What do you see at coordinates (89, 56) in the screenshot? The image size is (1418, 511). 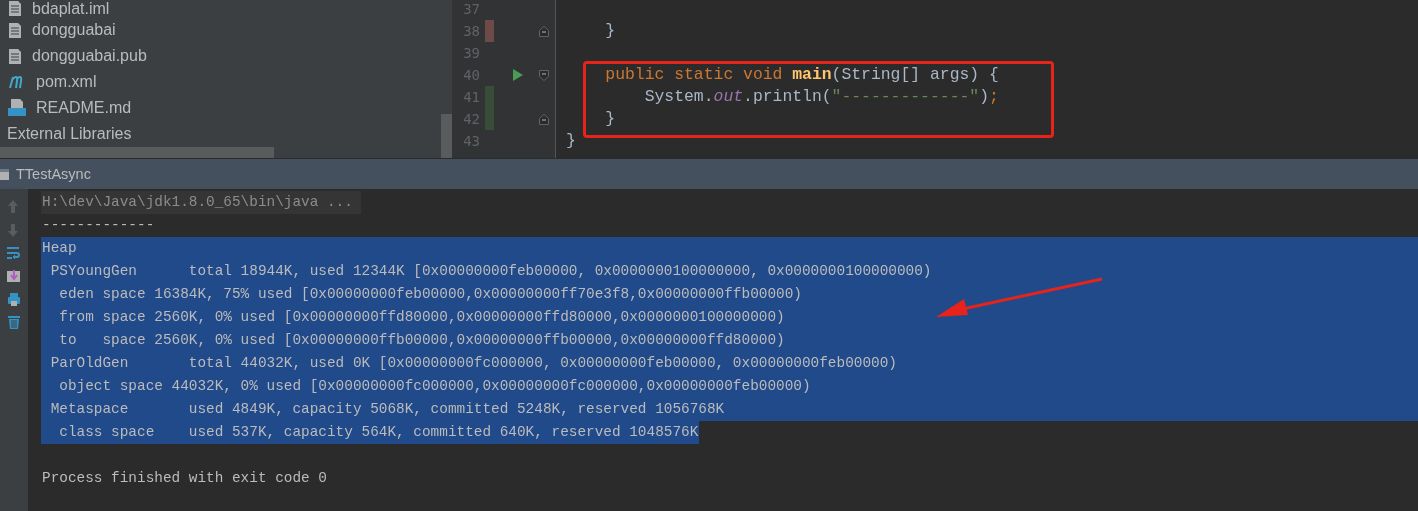 I see `tree-item: dongguabai.pub` at bounding box center [89, 56].